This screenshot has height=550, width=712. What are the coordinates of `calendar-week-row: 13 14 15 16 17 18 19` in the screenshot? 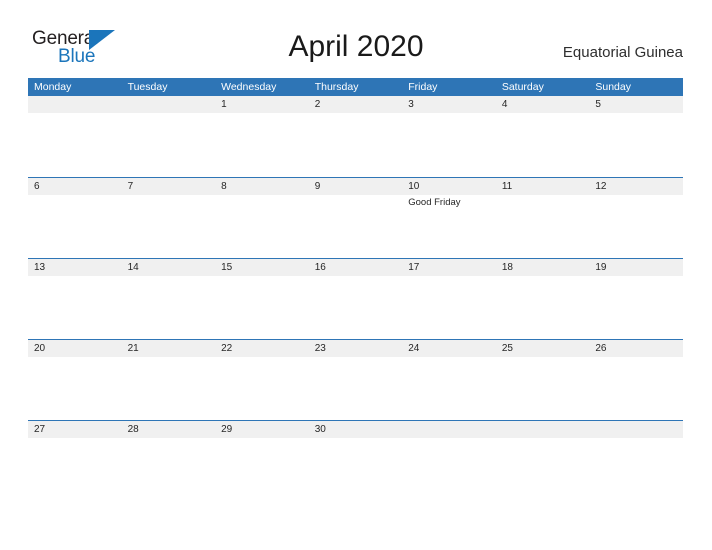 It's located at (355, 298).